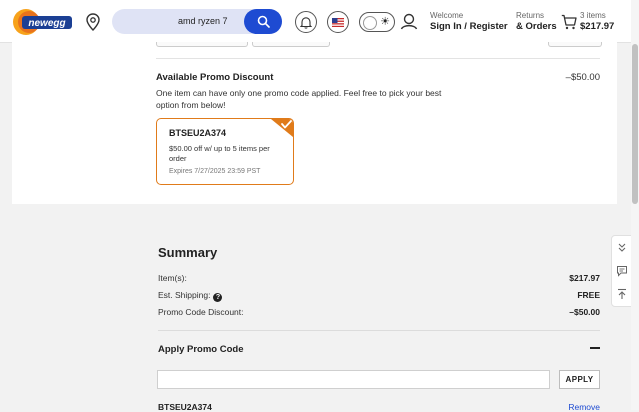 Image resolution: width=639 pixels, height=412 pixels. Describe the element at coordinates (370, 23) in the screenshot. I see `toggle-knob` at that location.